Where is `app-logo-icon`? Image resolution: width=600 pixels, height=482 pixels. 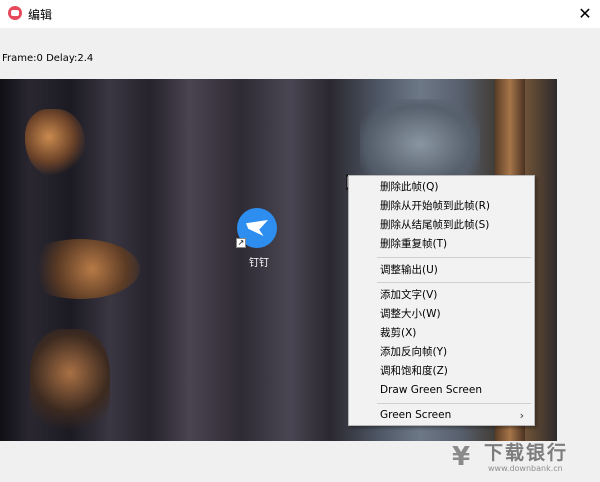
app-logo-icon is located at coordinates (15, 13).